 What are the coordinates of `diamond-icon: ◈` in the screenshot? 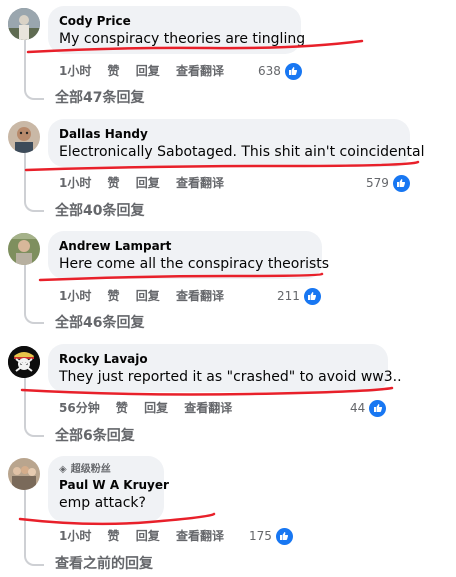 It's located at (63, 469).